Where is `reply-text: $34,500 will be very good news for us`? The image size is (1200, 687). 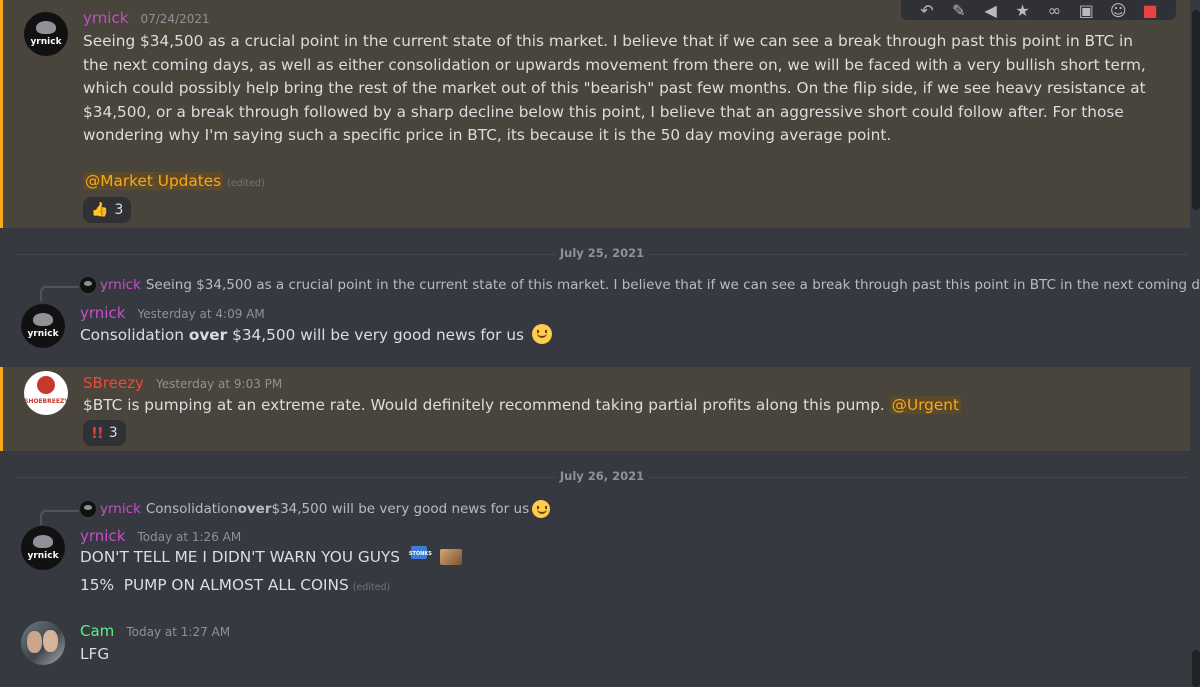
reply-text: $34,500 will be very good news for us is located at coordinates (400, 509).